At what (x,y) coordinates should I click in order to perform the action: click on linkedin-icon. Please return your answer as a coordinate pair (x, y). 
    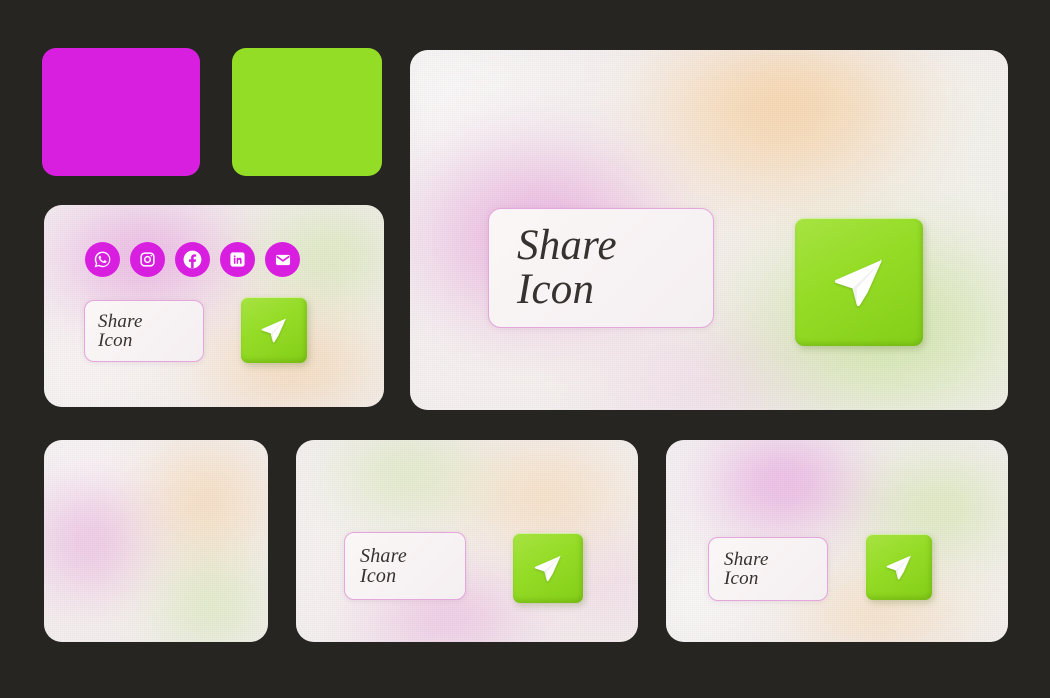
    Looking at the image, I should click on (237, 259).